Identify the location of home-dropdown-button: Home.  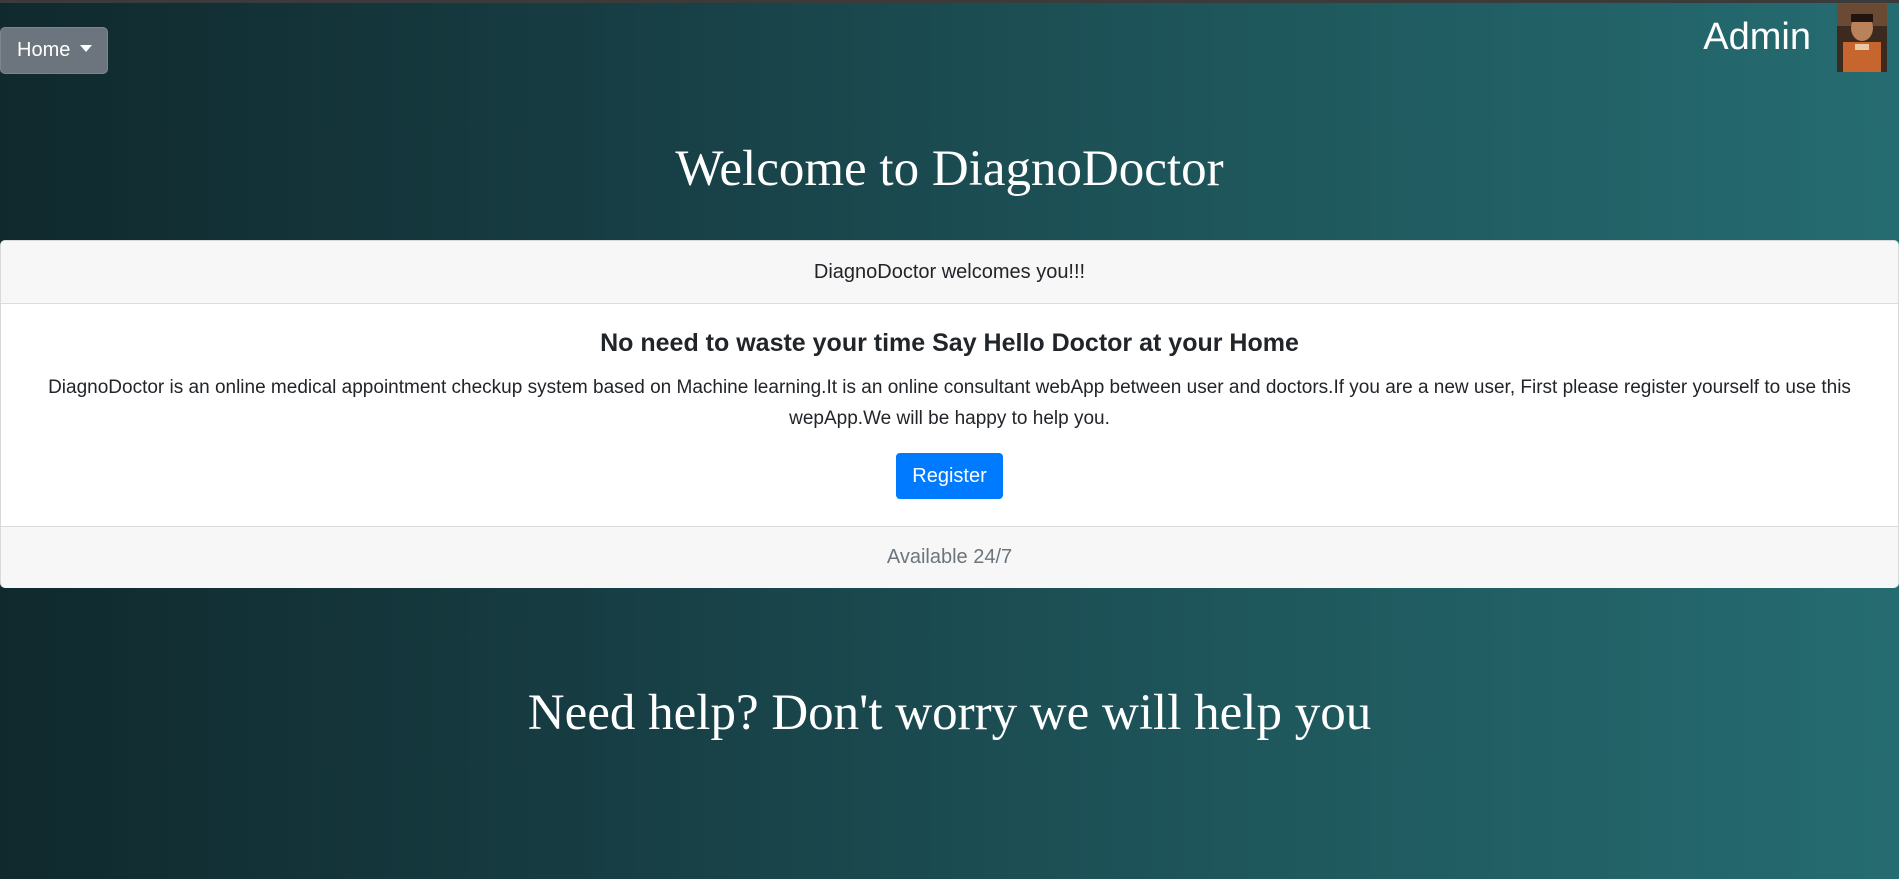
(54, 50).